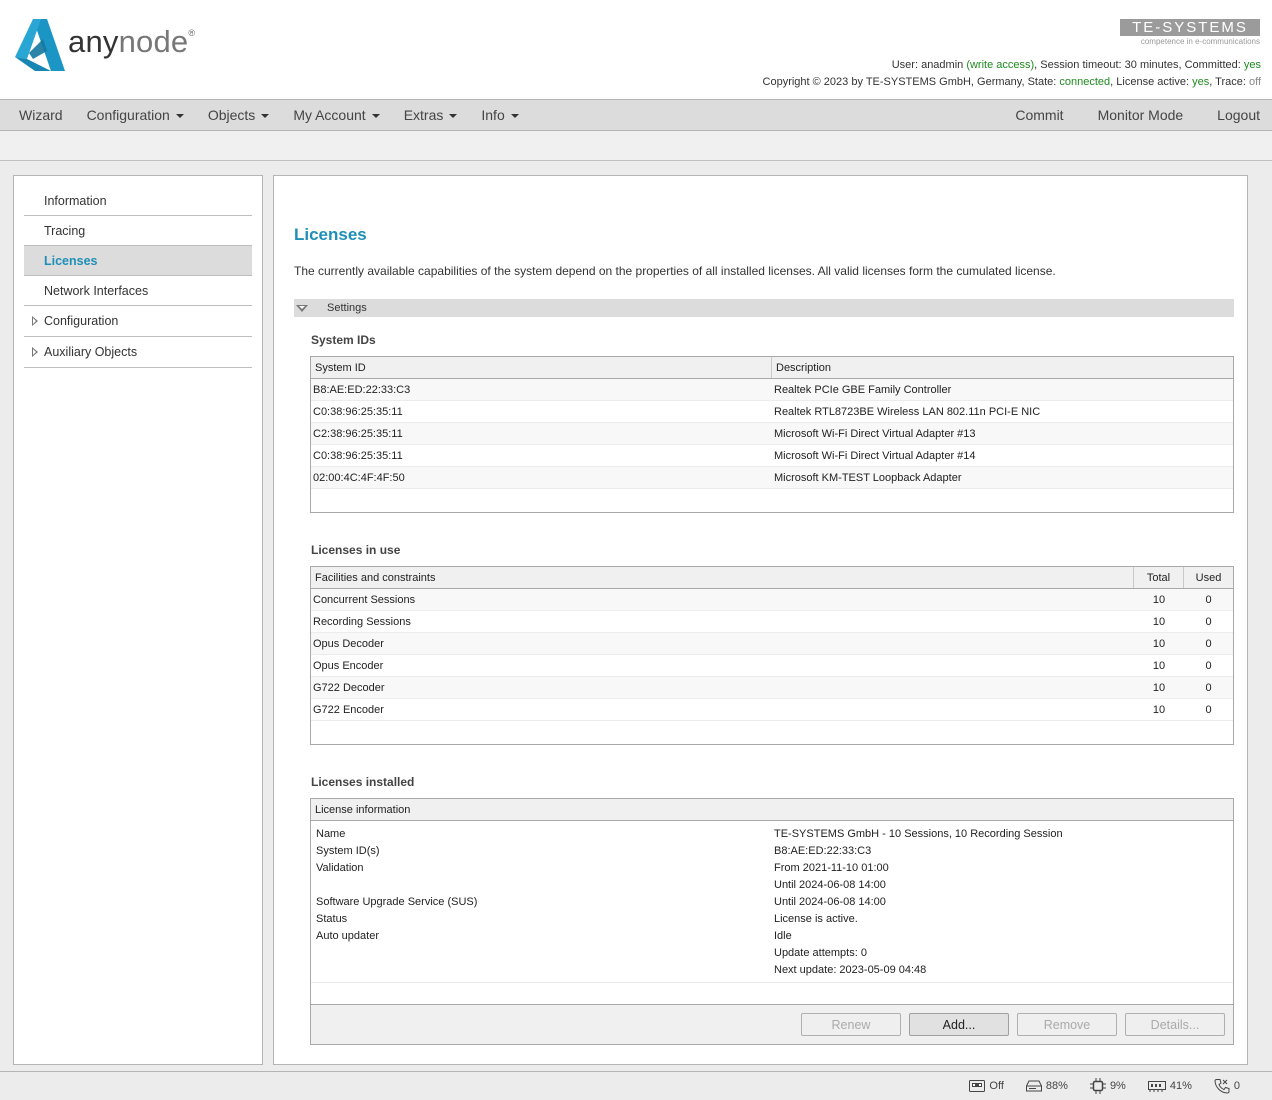 The height and width of the screenshot is (1100, 1272). I want to click on recording-value: Off, so click(996, 1086).